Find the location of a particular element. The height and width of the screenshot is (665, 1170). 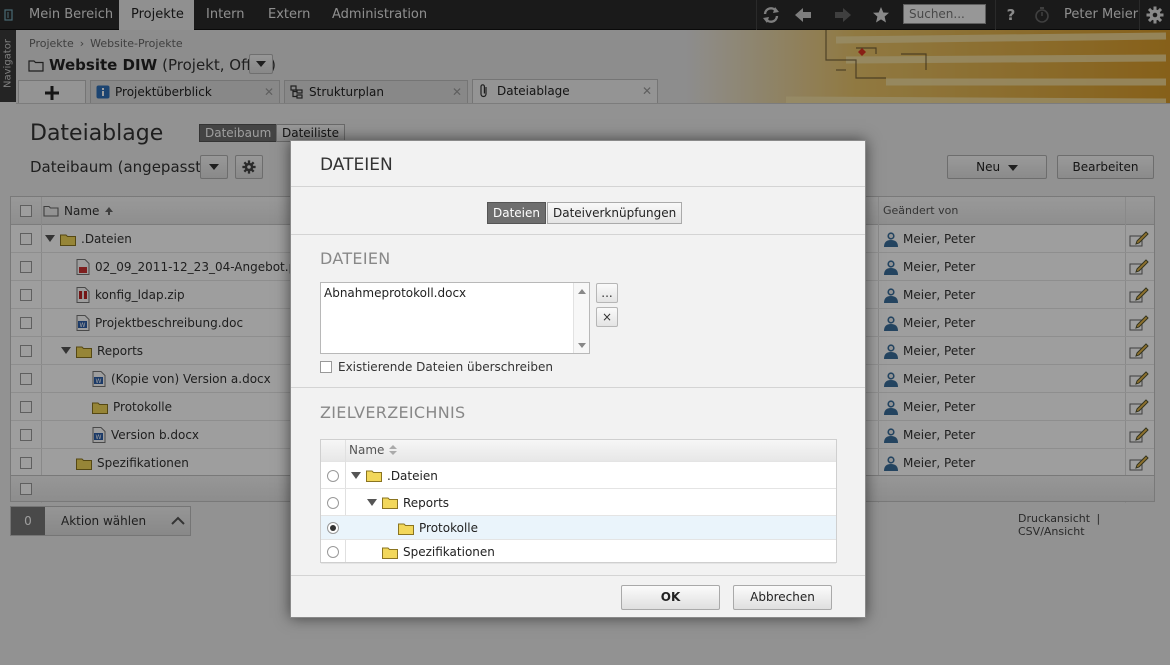

overwrite-checkbox is located at coordinates (326, 367).